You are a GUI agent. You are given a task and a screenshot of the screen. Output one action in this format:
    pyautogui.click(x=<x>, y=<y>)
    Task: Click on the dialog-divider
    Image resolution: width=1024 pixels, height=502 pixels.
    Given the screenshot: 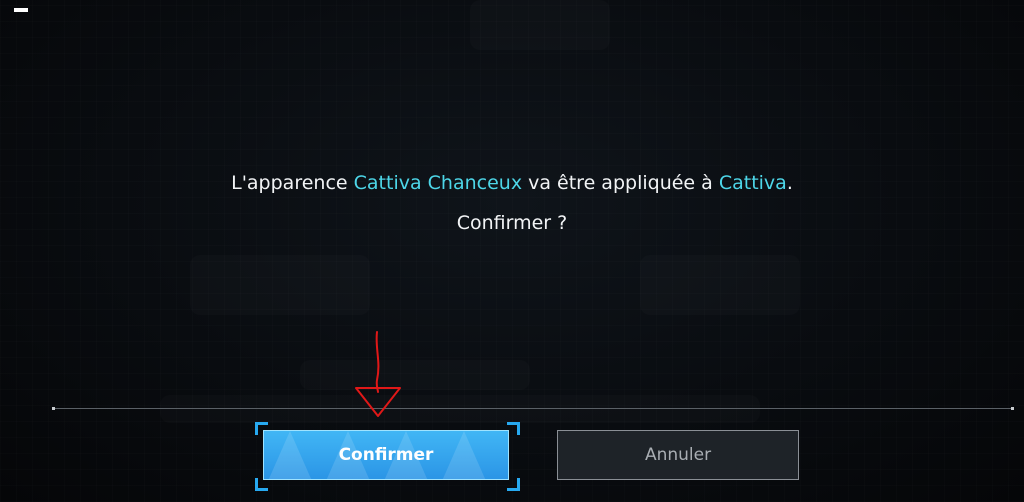 What is the action you would take?
    pyautogui.click(x=533, y=408)
    